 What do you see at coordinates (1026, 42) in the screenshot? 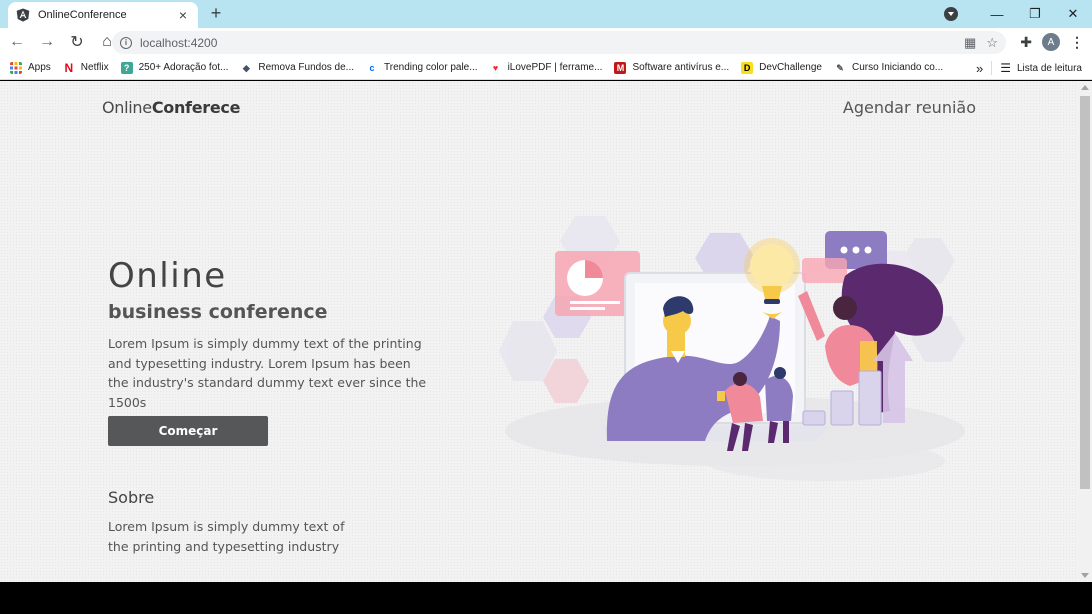
I see `extensions-puzzle-icon: ✚` at bounding box center [1026, 42].